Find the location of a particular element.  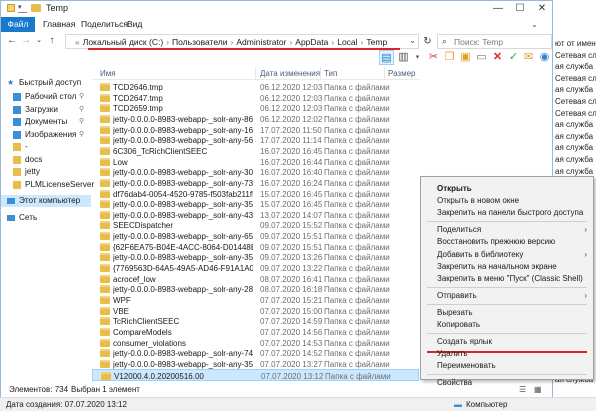

details-pane-icon: ▥ is located at coordinates (403, 57).